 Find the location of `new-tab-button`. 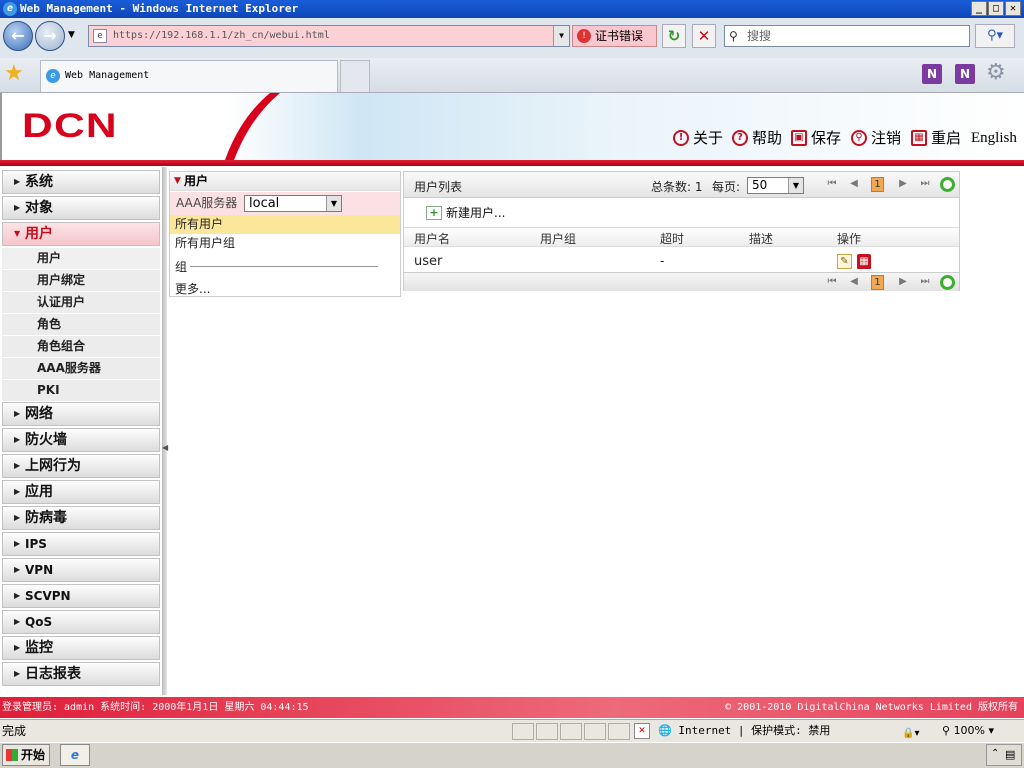

new-tab-button is located at coordinates (355, 76).